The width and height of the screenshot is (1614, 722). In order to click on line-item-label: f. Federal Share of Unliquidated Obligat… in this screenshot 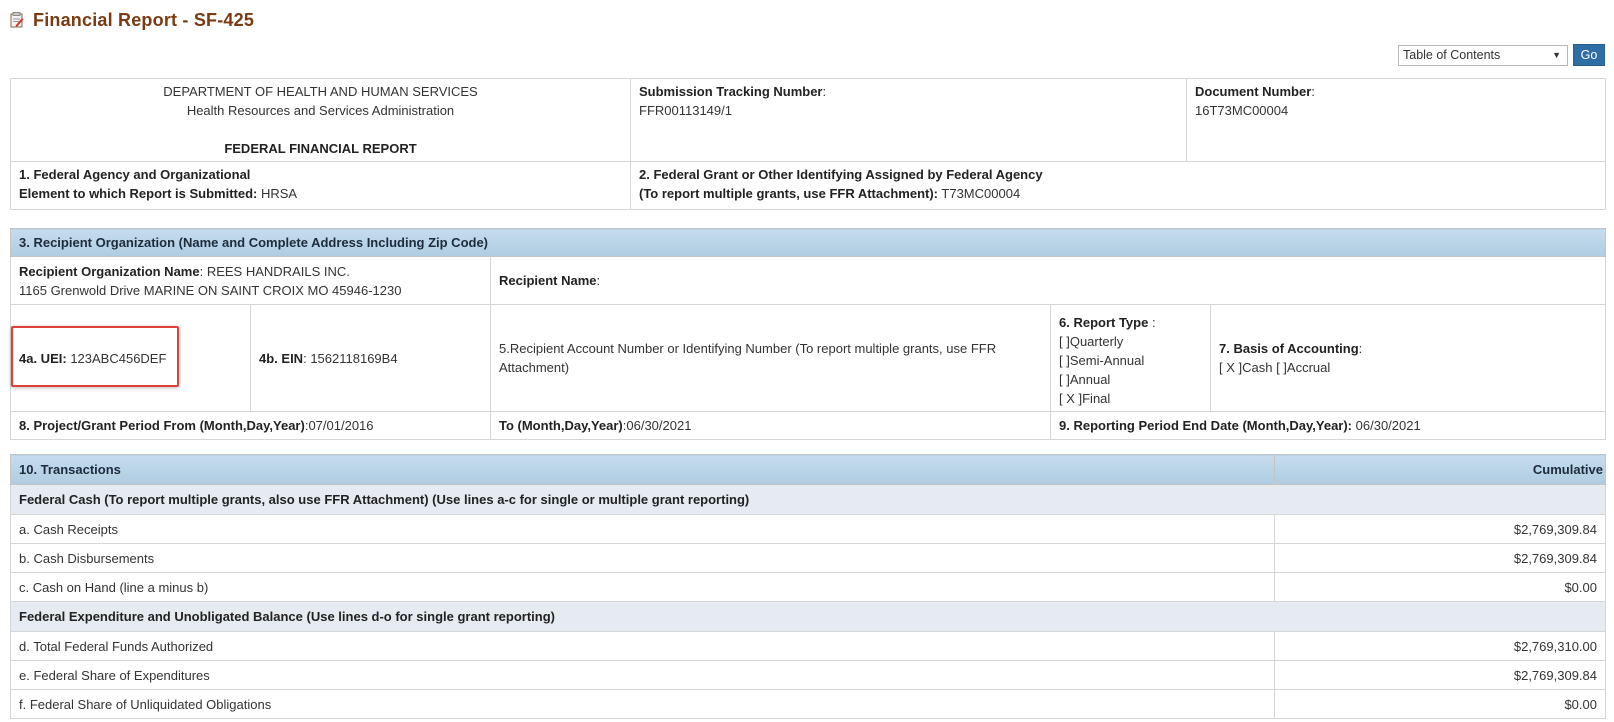, I will do `click(642, 704)`.